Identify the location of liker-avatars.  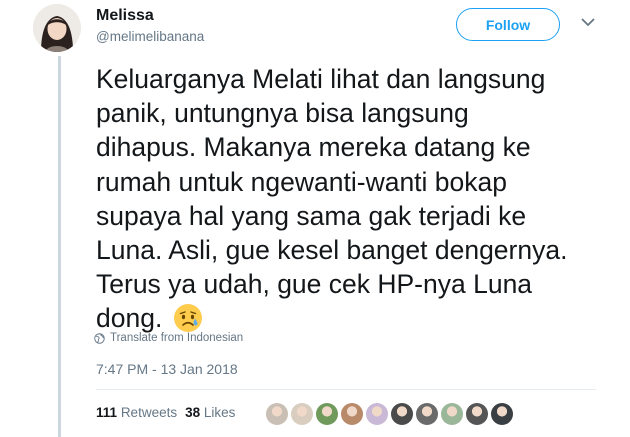
(389, 414).